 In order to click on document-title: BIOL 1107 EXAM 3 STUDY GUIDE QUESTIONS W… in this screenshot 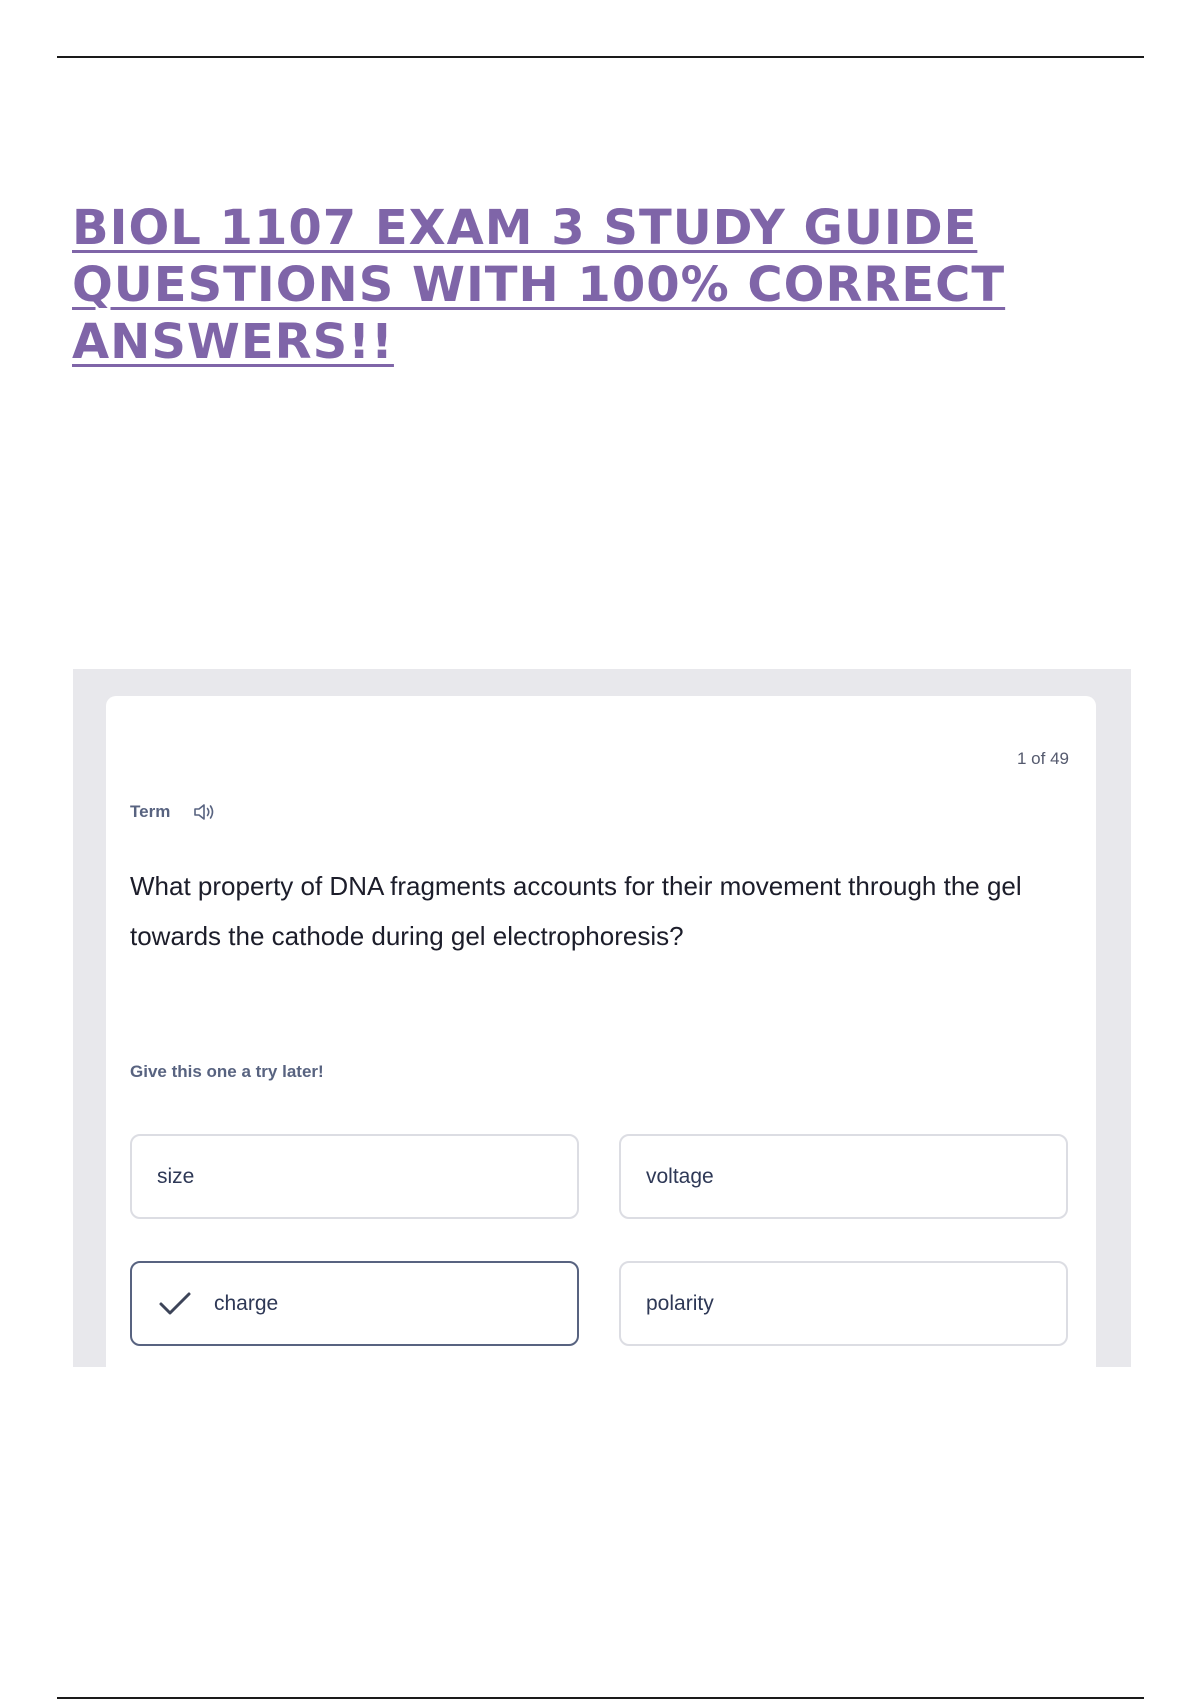, I will do `click(539, 285)`.